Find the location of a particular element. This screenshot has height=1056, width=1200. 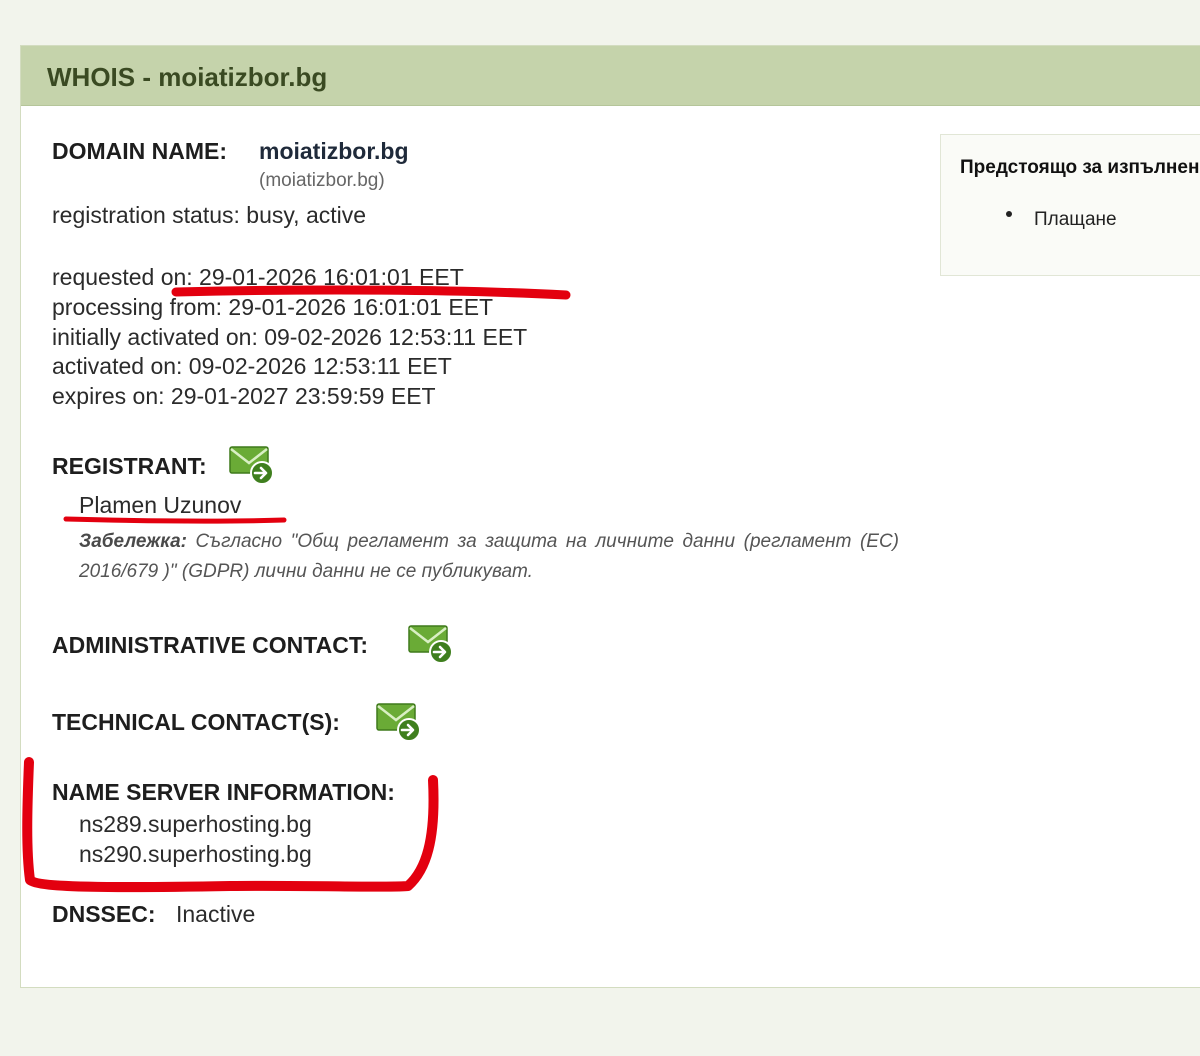

expires-date: expires on: 29-01-2027 23:59:59 EET is located at coordinates (244, 396).